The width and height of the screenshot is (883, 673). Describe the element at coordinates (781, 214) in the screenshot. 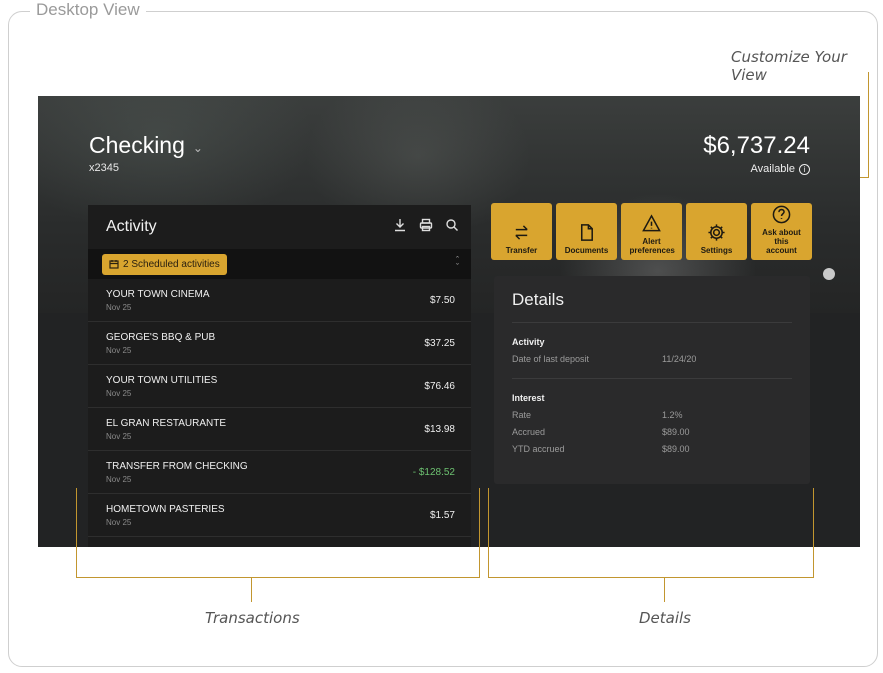

I see `question-icon` at that location.